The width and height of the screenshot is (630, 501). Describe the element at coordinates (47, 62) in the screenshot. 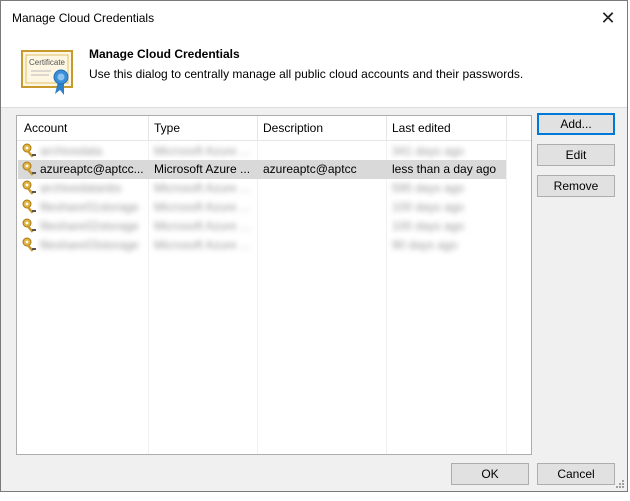

I see `certificate-label: Certificate` at that location.